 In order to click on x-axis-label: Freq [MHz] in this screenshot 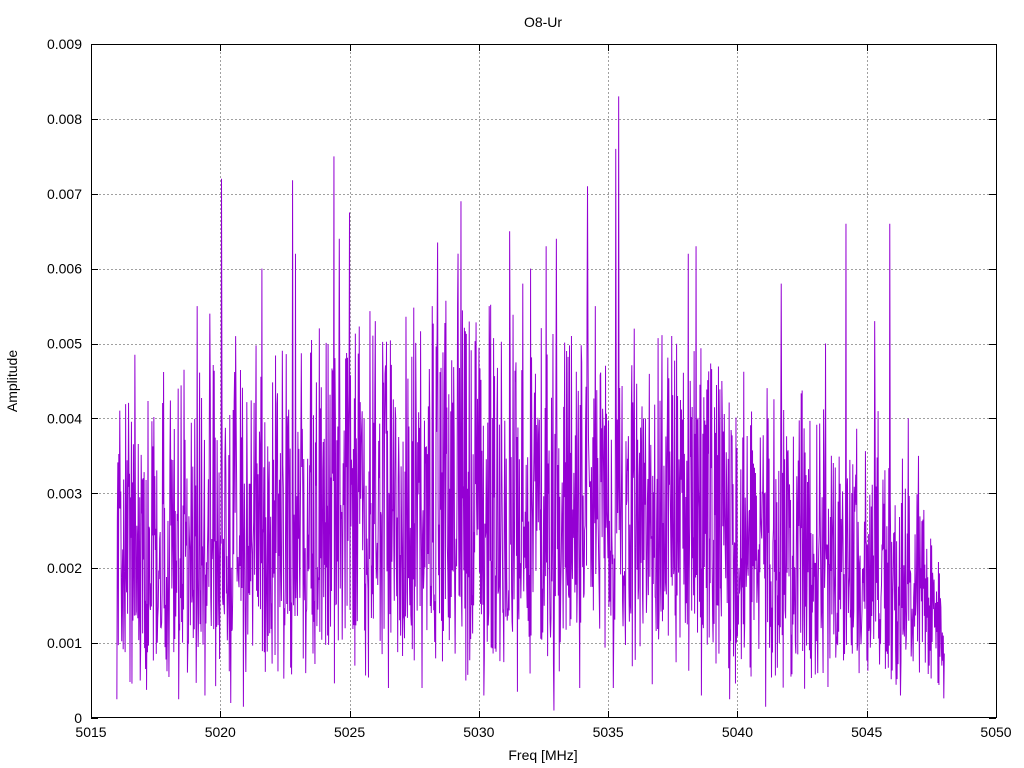, I will do `click(542, 755)`.